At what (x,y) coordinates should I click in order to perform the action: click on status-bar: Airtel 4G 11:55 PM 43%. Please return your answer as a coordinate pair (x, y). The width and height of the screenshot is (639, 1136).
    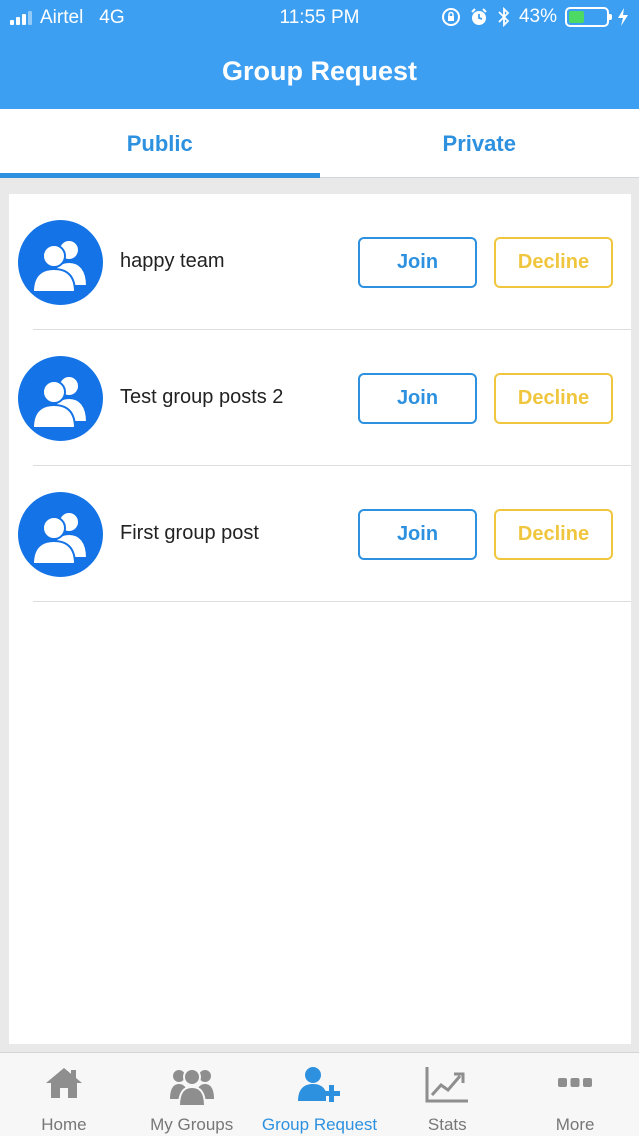
    Looking at the image, I should click on (319, 18).